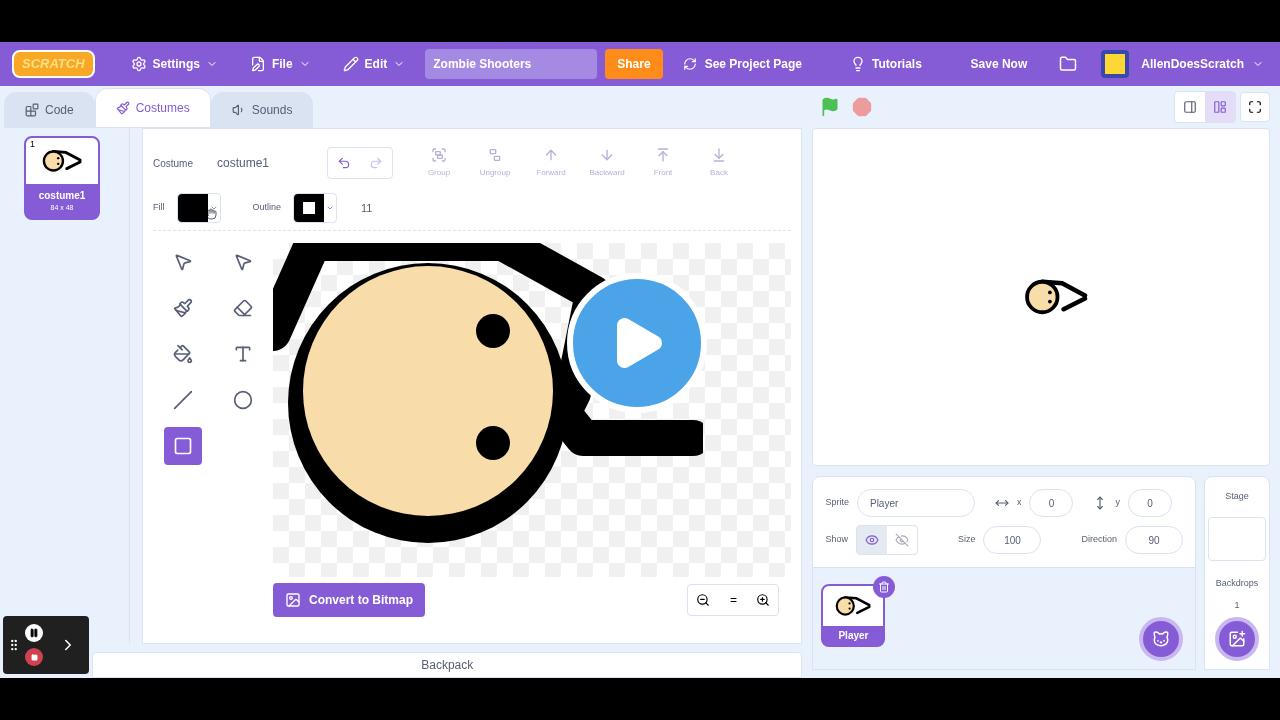 The image size is (1280, 720). Describe the element at coordinates (62, 196) in the screenshot. I see `costume-name: costume1` at that location.